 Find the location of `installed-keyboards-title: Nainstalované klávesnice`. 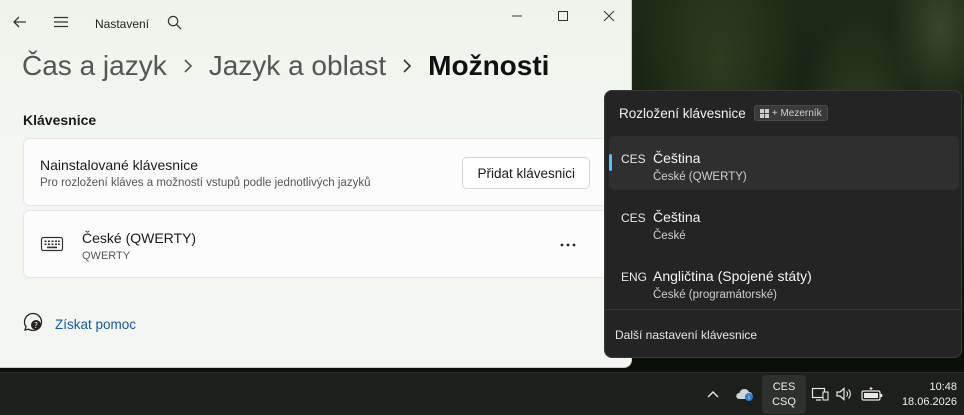

installed-keyboards-title: Nainstalované klávesnice is located at coordinates (119, 165).